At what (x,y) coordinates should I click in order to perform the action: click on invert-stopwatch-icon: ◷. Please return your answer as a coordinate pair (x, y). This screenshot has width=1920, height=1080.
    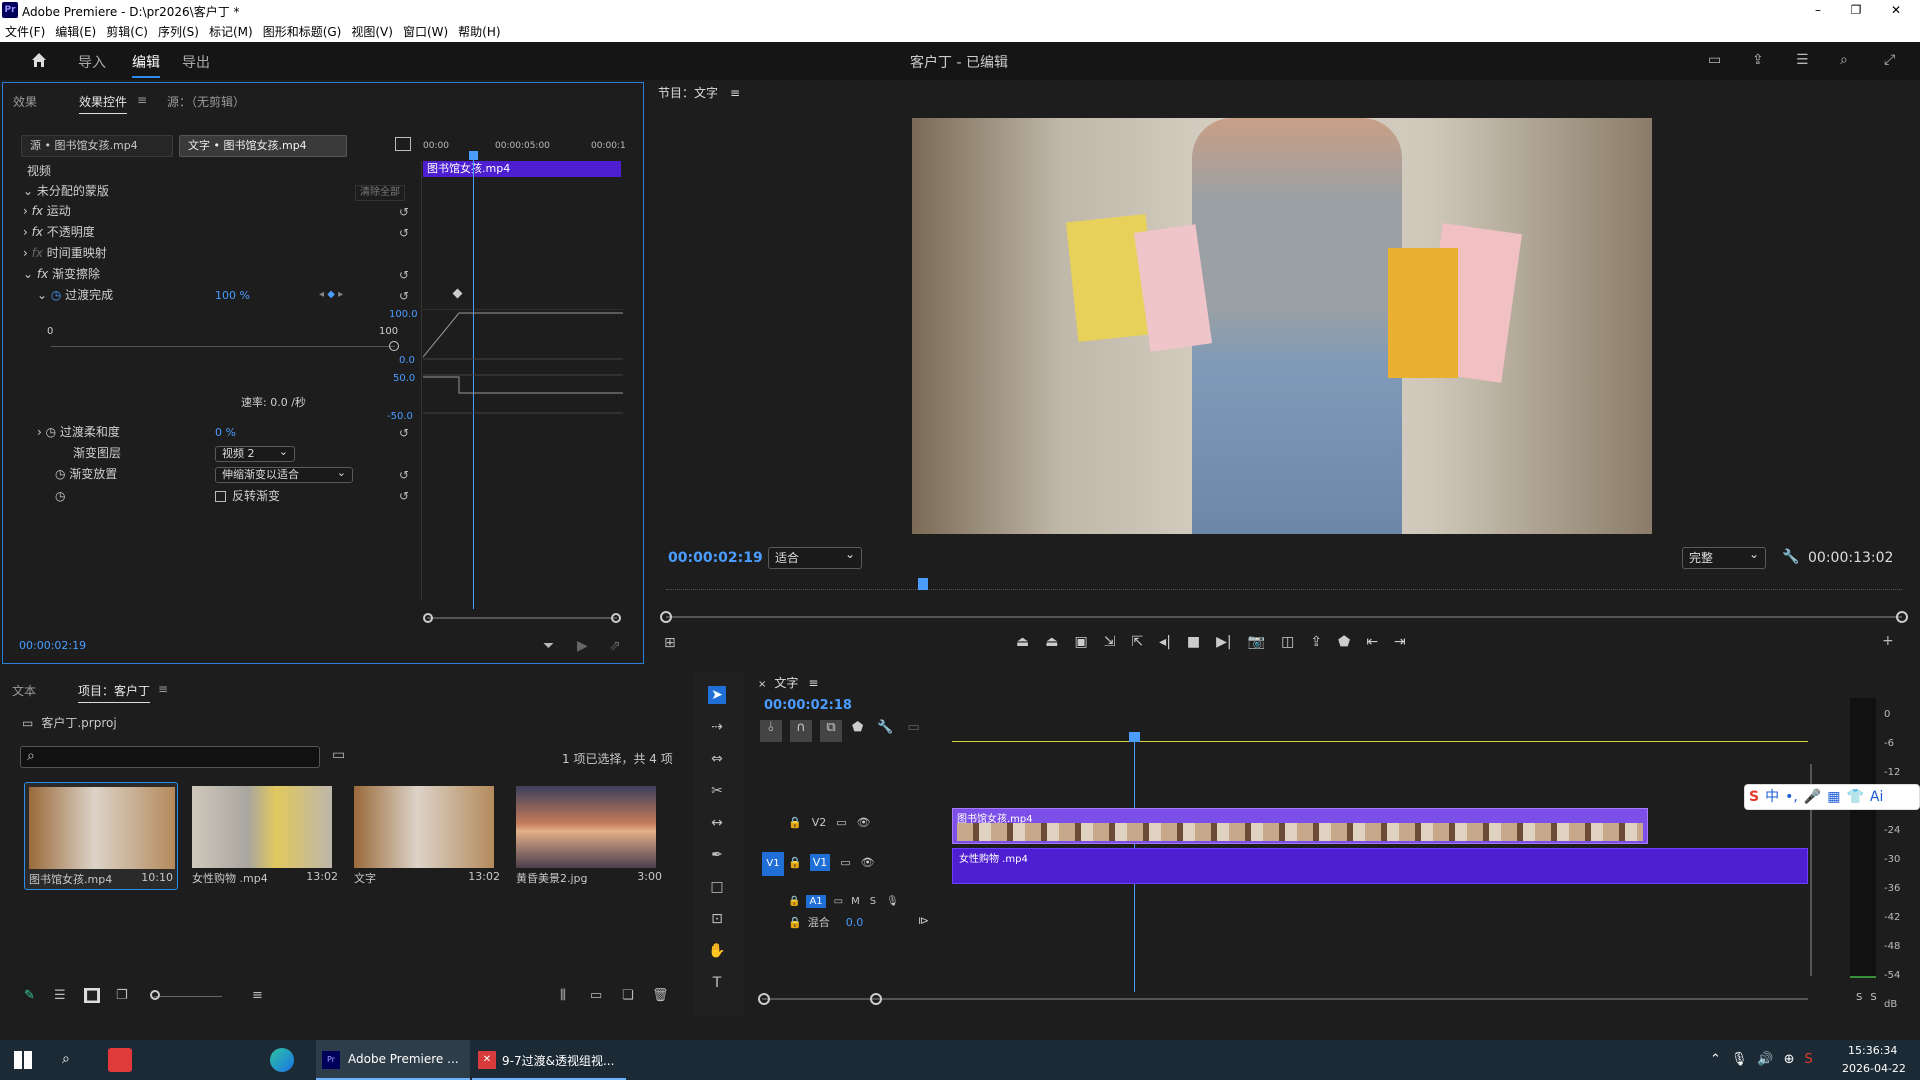
    Looking at the image, I should click on (60, 496).